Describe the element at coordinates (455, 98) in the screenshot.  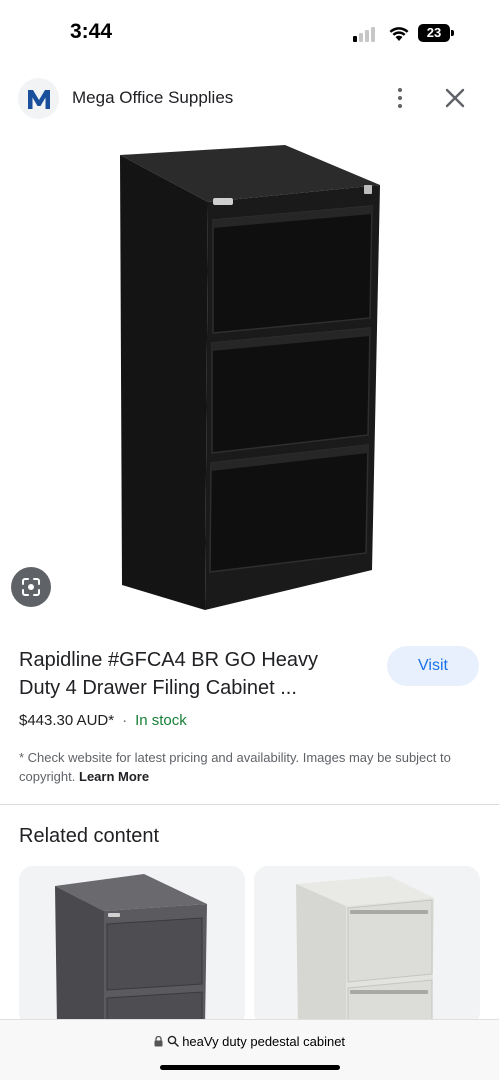
I see `close-button` at that location.